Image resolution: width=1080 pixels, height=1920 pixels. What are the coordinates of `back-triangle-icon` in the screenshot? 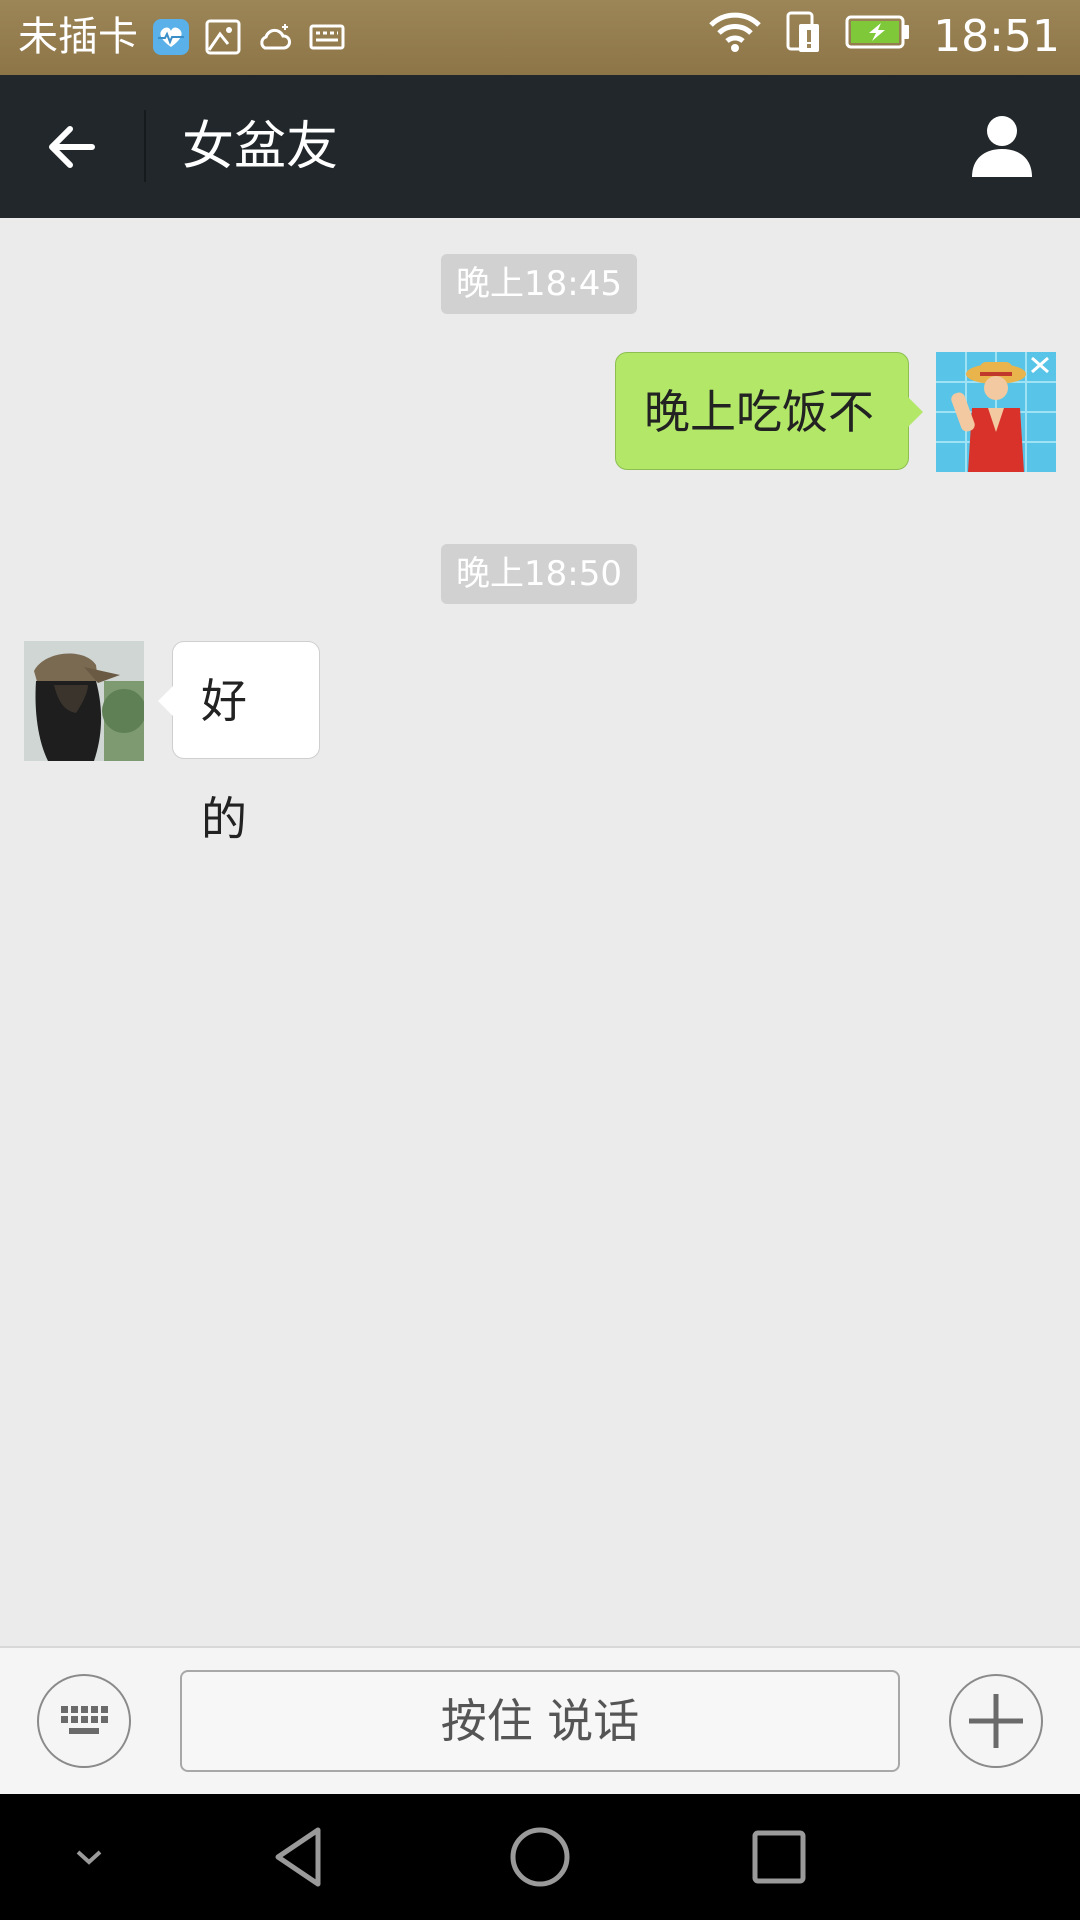 It's located at (298, 1857).